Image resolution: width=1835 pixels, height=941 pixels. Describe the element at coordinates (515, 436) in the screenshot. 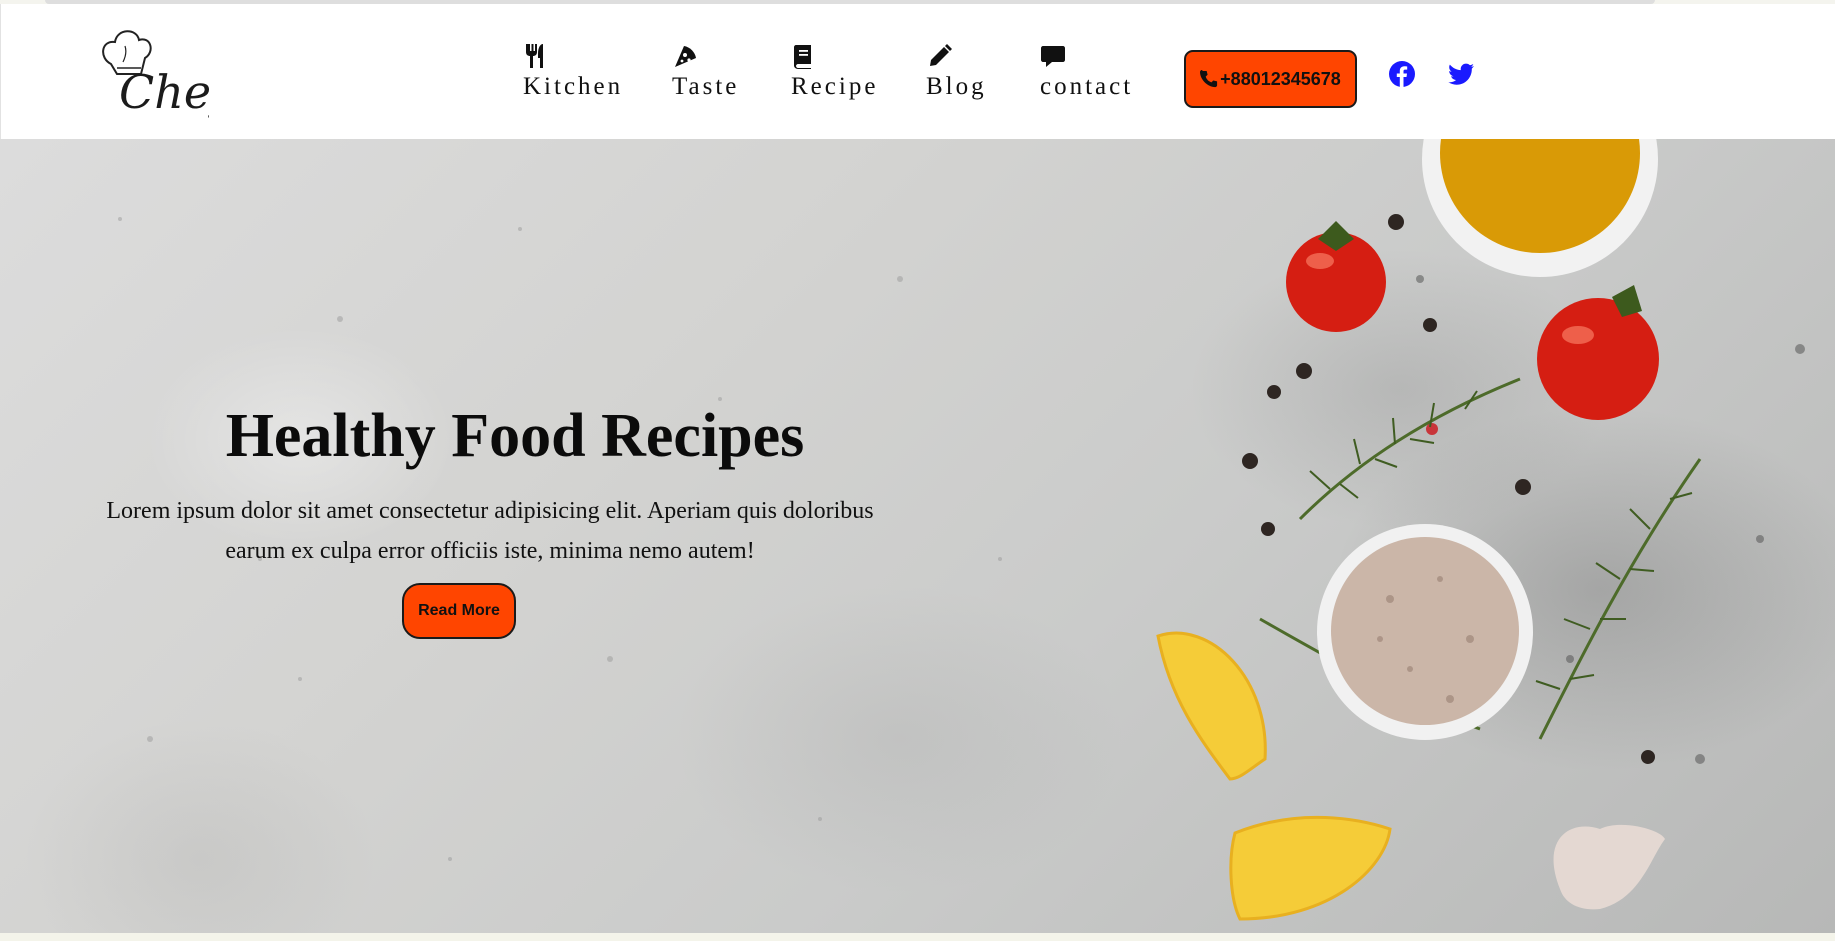

I see `hero-title: Healthy Food Recipes` at that location.